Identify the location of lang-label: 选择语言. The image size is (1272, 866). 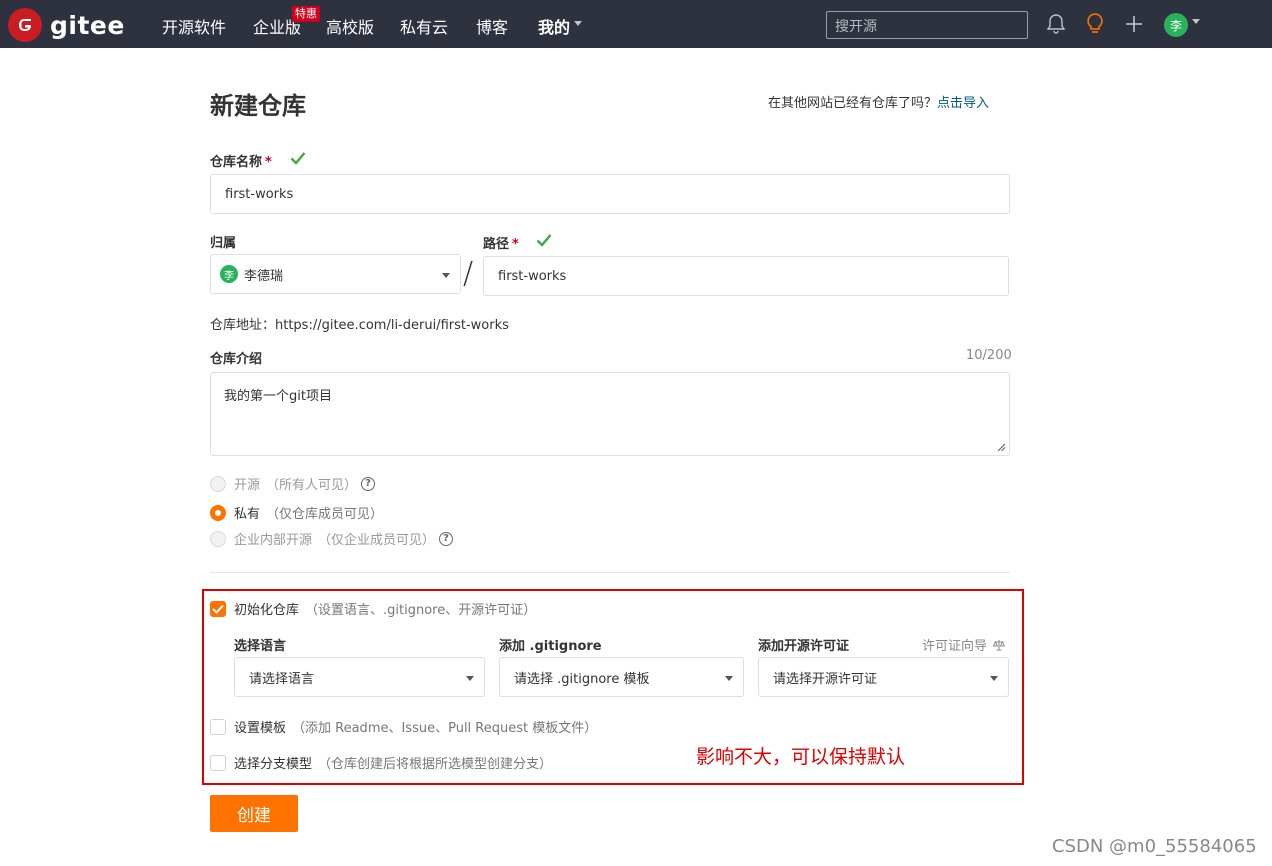
(260, 646).